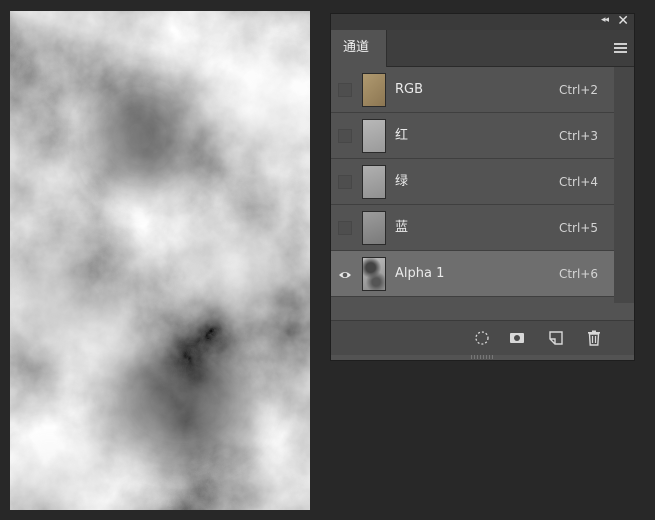 This screenshot has width=655, height=520. Describe the element at coordinates (482, 21) in the screenshot. I see `panel-titlebar: ◂◂ ✕` at that location.